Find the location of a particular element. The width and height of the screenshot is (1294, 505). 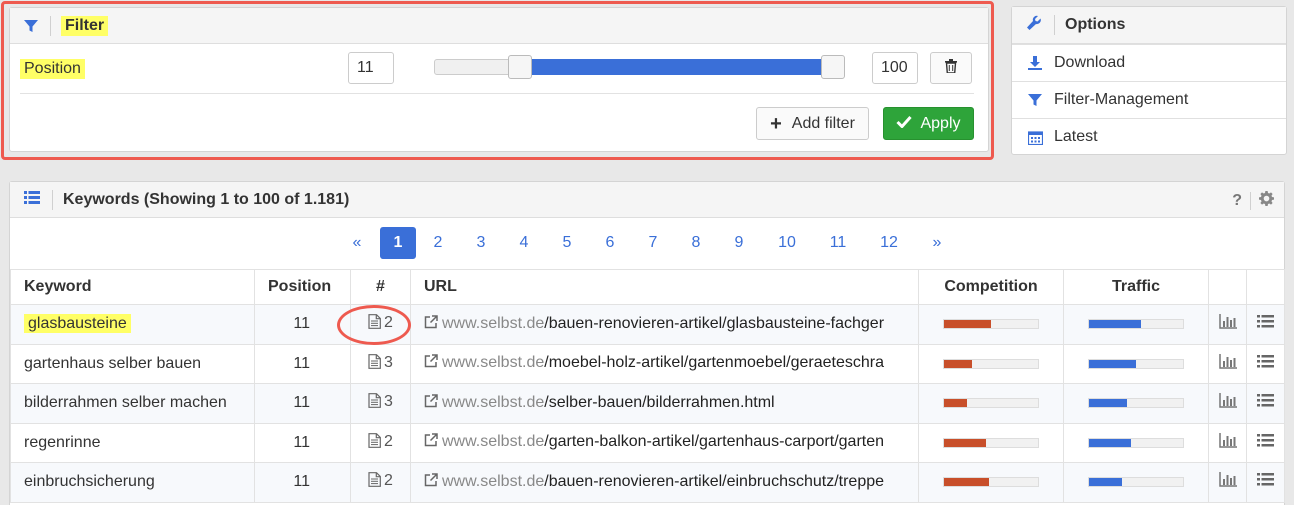

pagination-page-6: 6 is located at coordinates (610, 243).